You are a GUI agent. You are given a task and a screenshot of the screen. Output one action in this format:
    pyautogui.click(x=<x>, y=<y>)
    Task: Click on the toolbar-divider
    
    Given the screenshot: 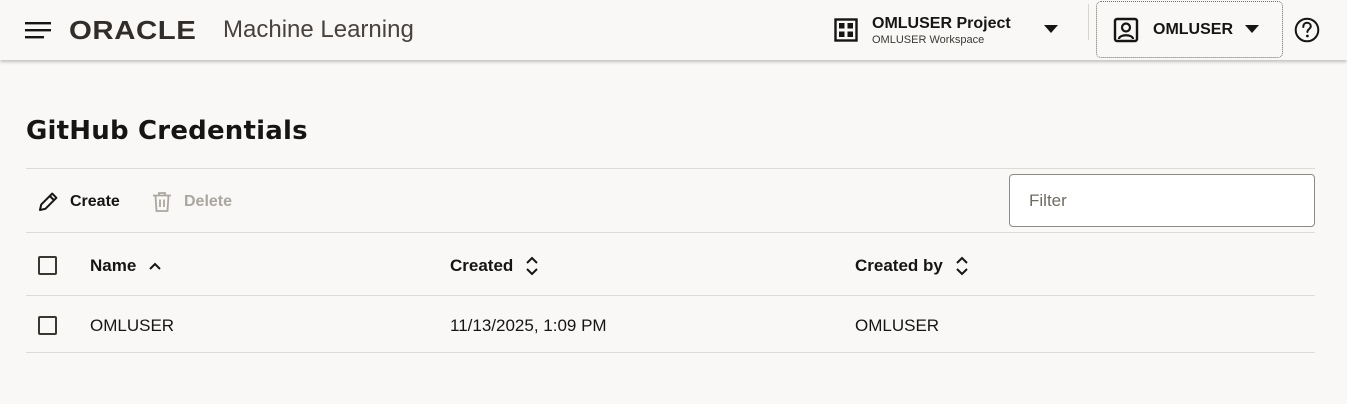 What is the action you would take?
    pyautogui.click(x=670, y=232)
    